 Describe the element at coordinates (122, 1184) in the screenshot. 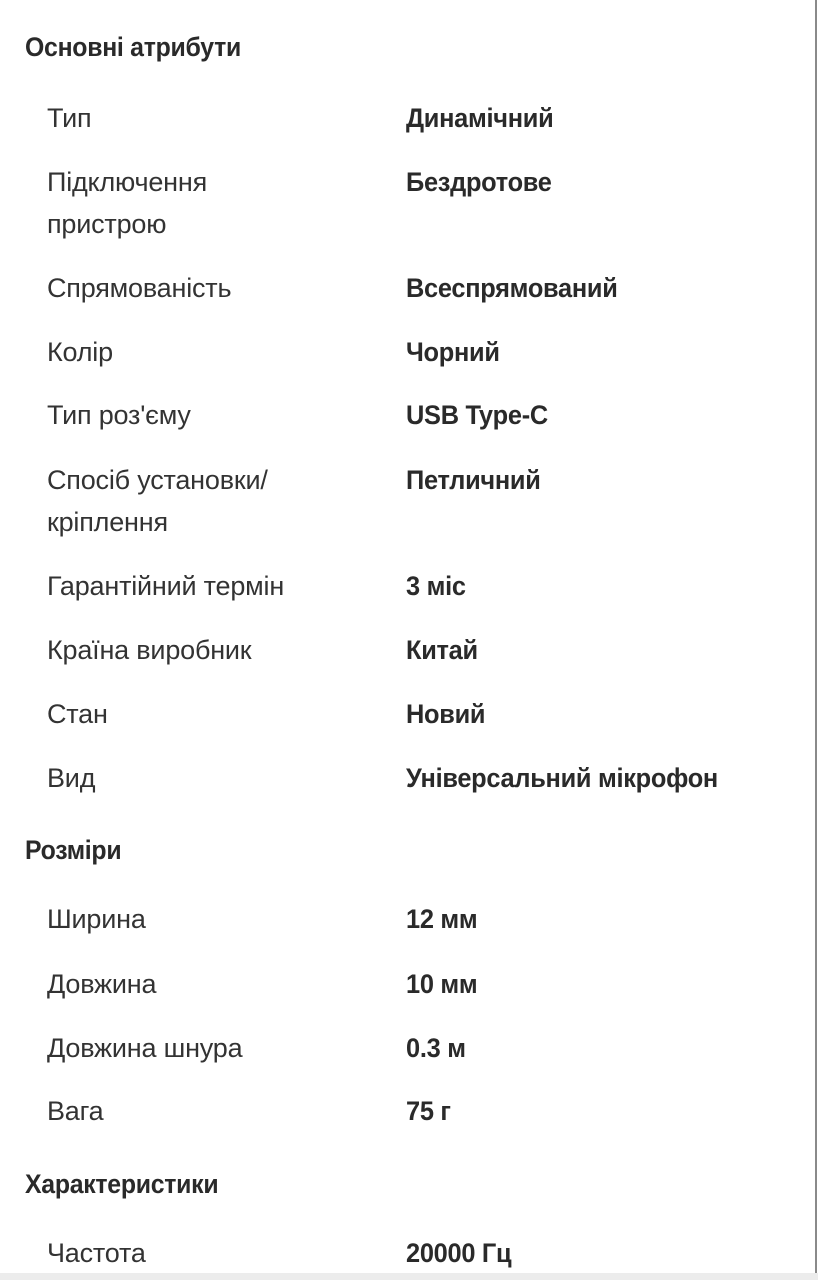

I see `section-title-characteristics: Характеристики` at that location.